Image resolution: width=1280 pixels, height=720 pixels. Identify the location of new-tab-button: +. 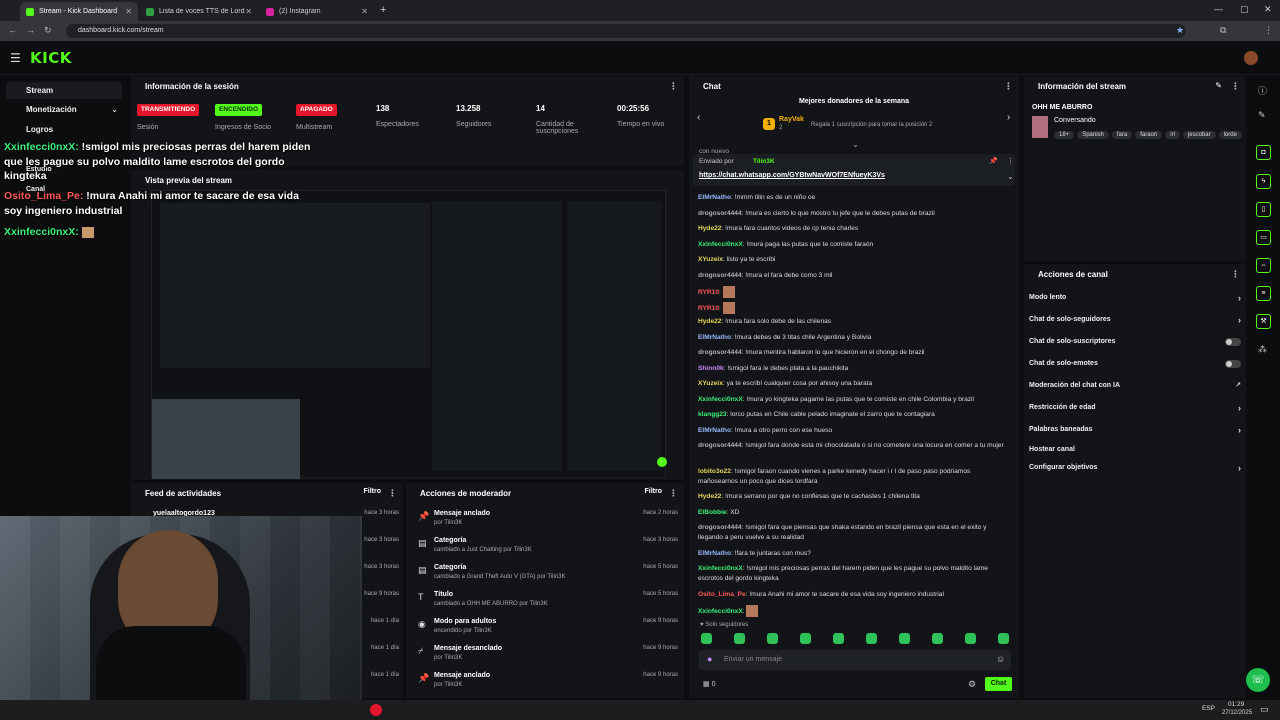
(383, 10).